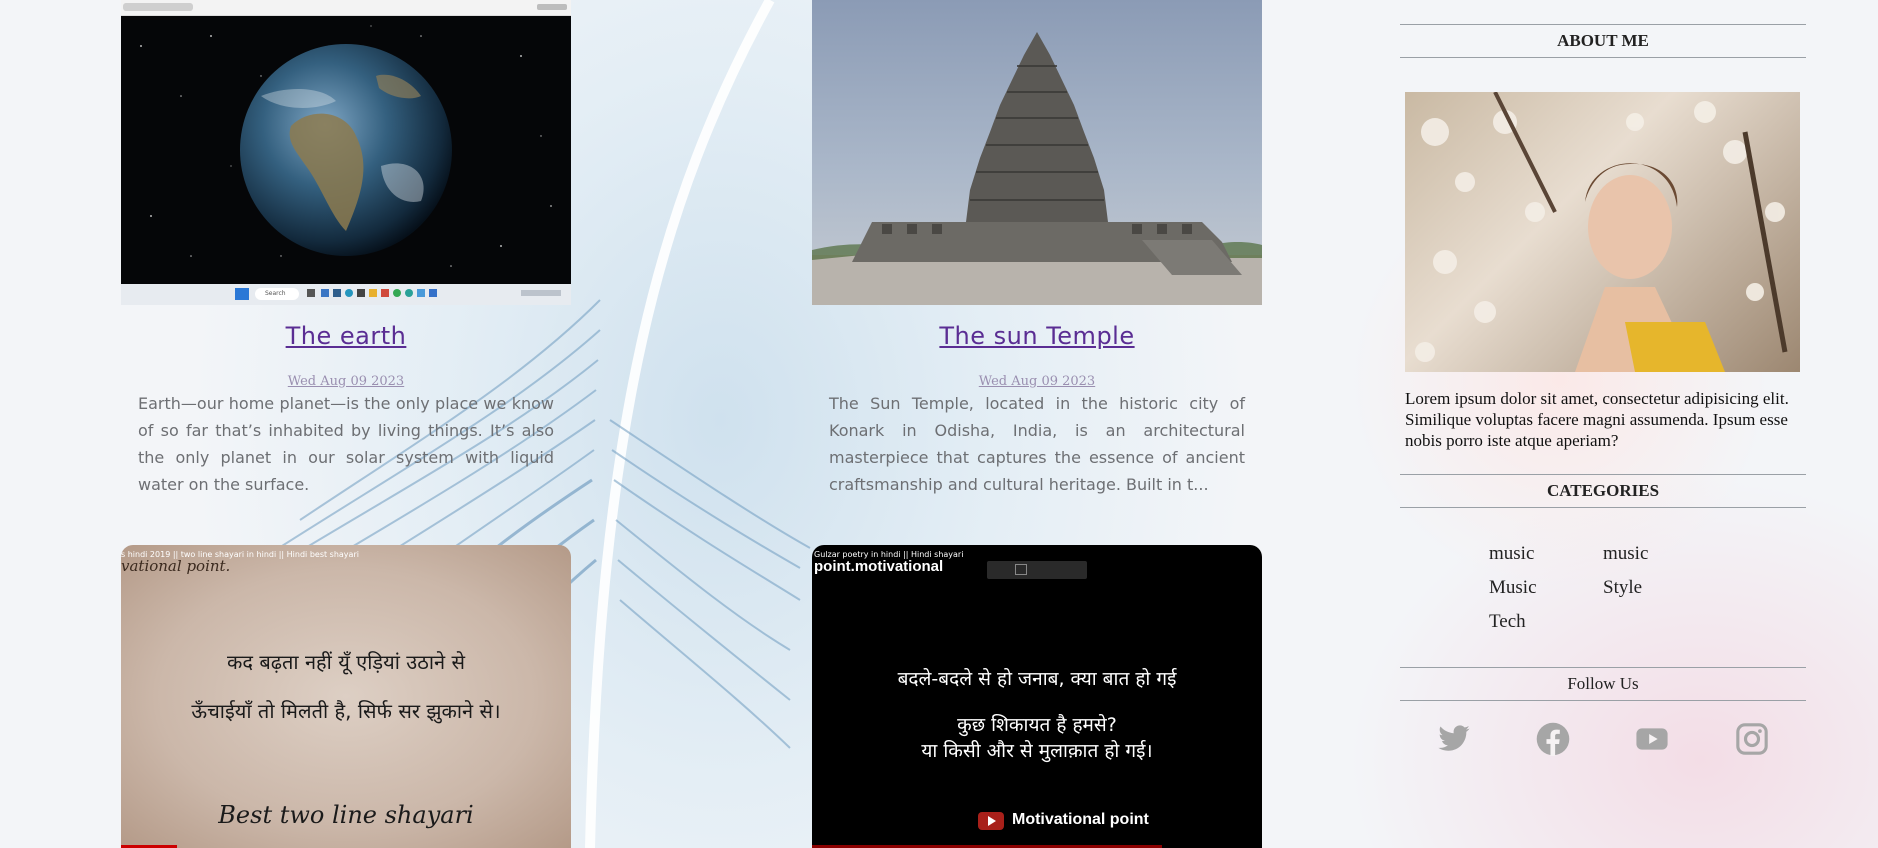 The image size is (1878, 848). What do you see at coordinates (346, 8) in the screenshot?
I see `browser-address-bar` at bounding box center [346, 8].